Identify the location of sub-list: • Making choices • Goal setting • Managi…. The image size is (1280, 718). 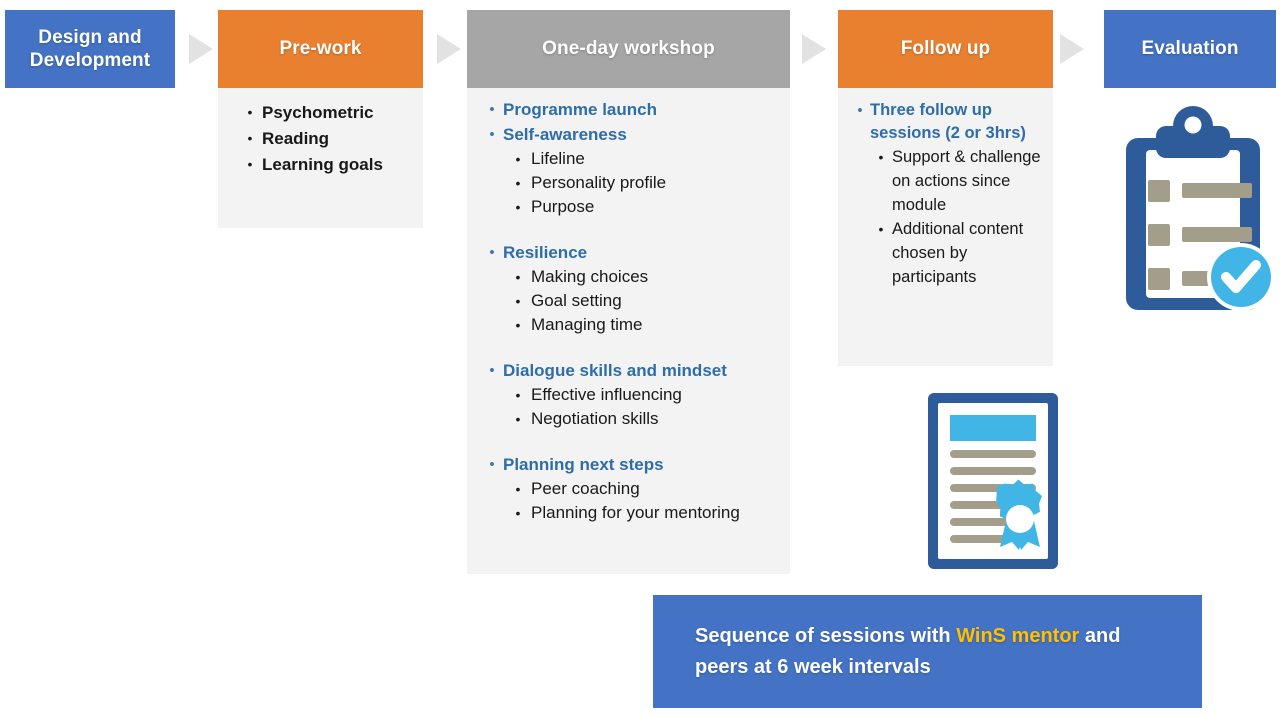
(628, 301).